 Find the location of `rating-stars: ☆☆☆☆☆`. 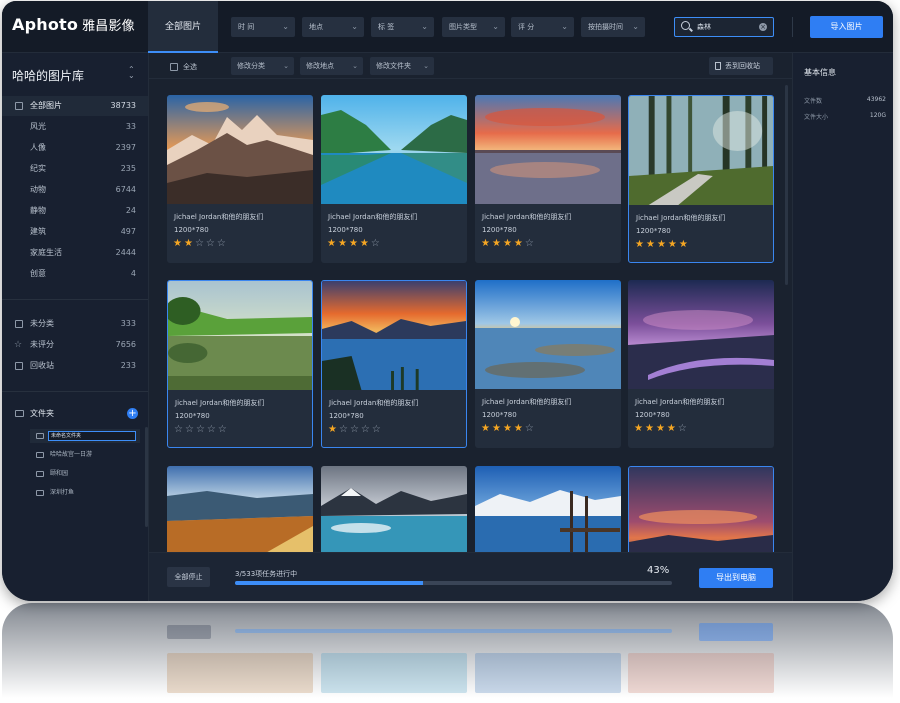

rating-stars: ☆☆☆☆☆ is located at coordinates (201, 429).